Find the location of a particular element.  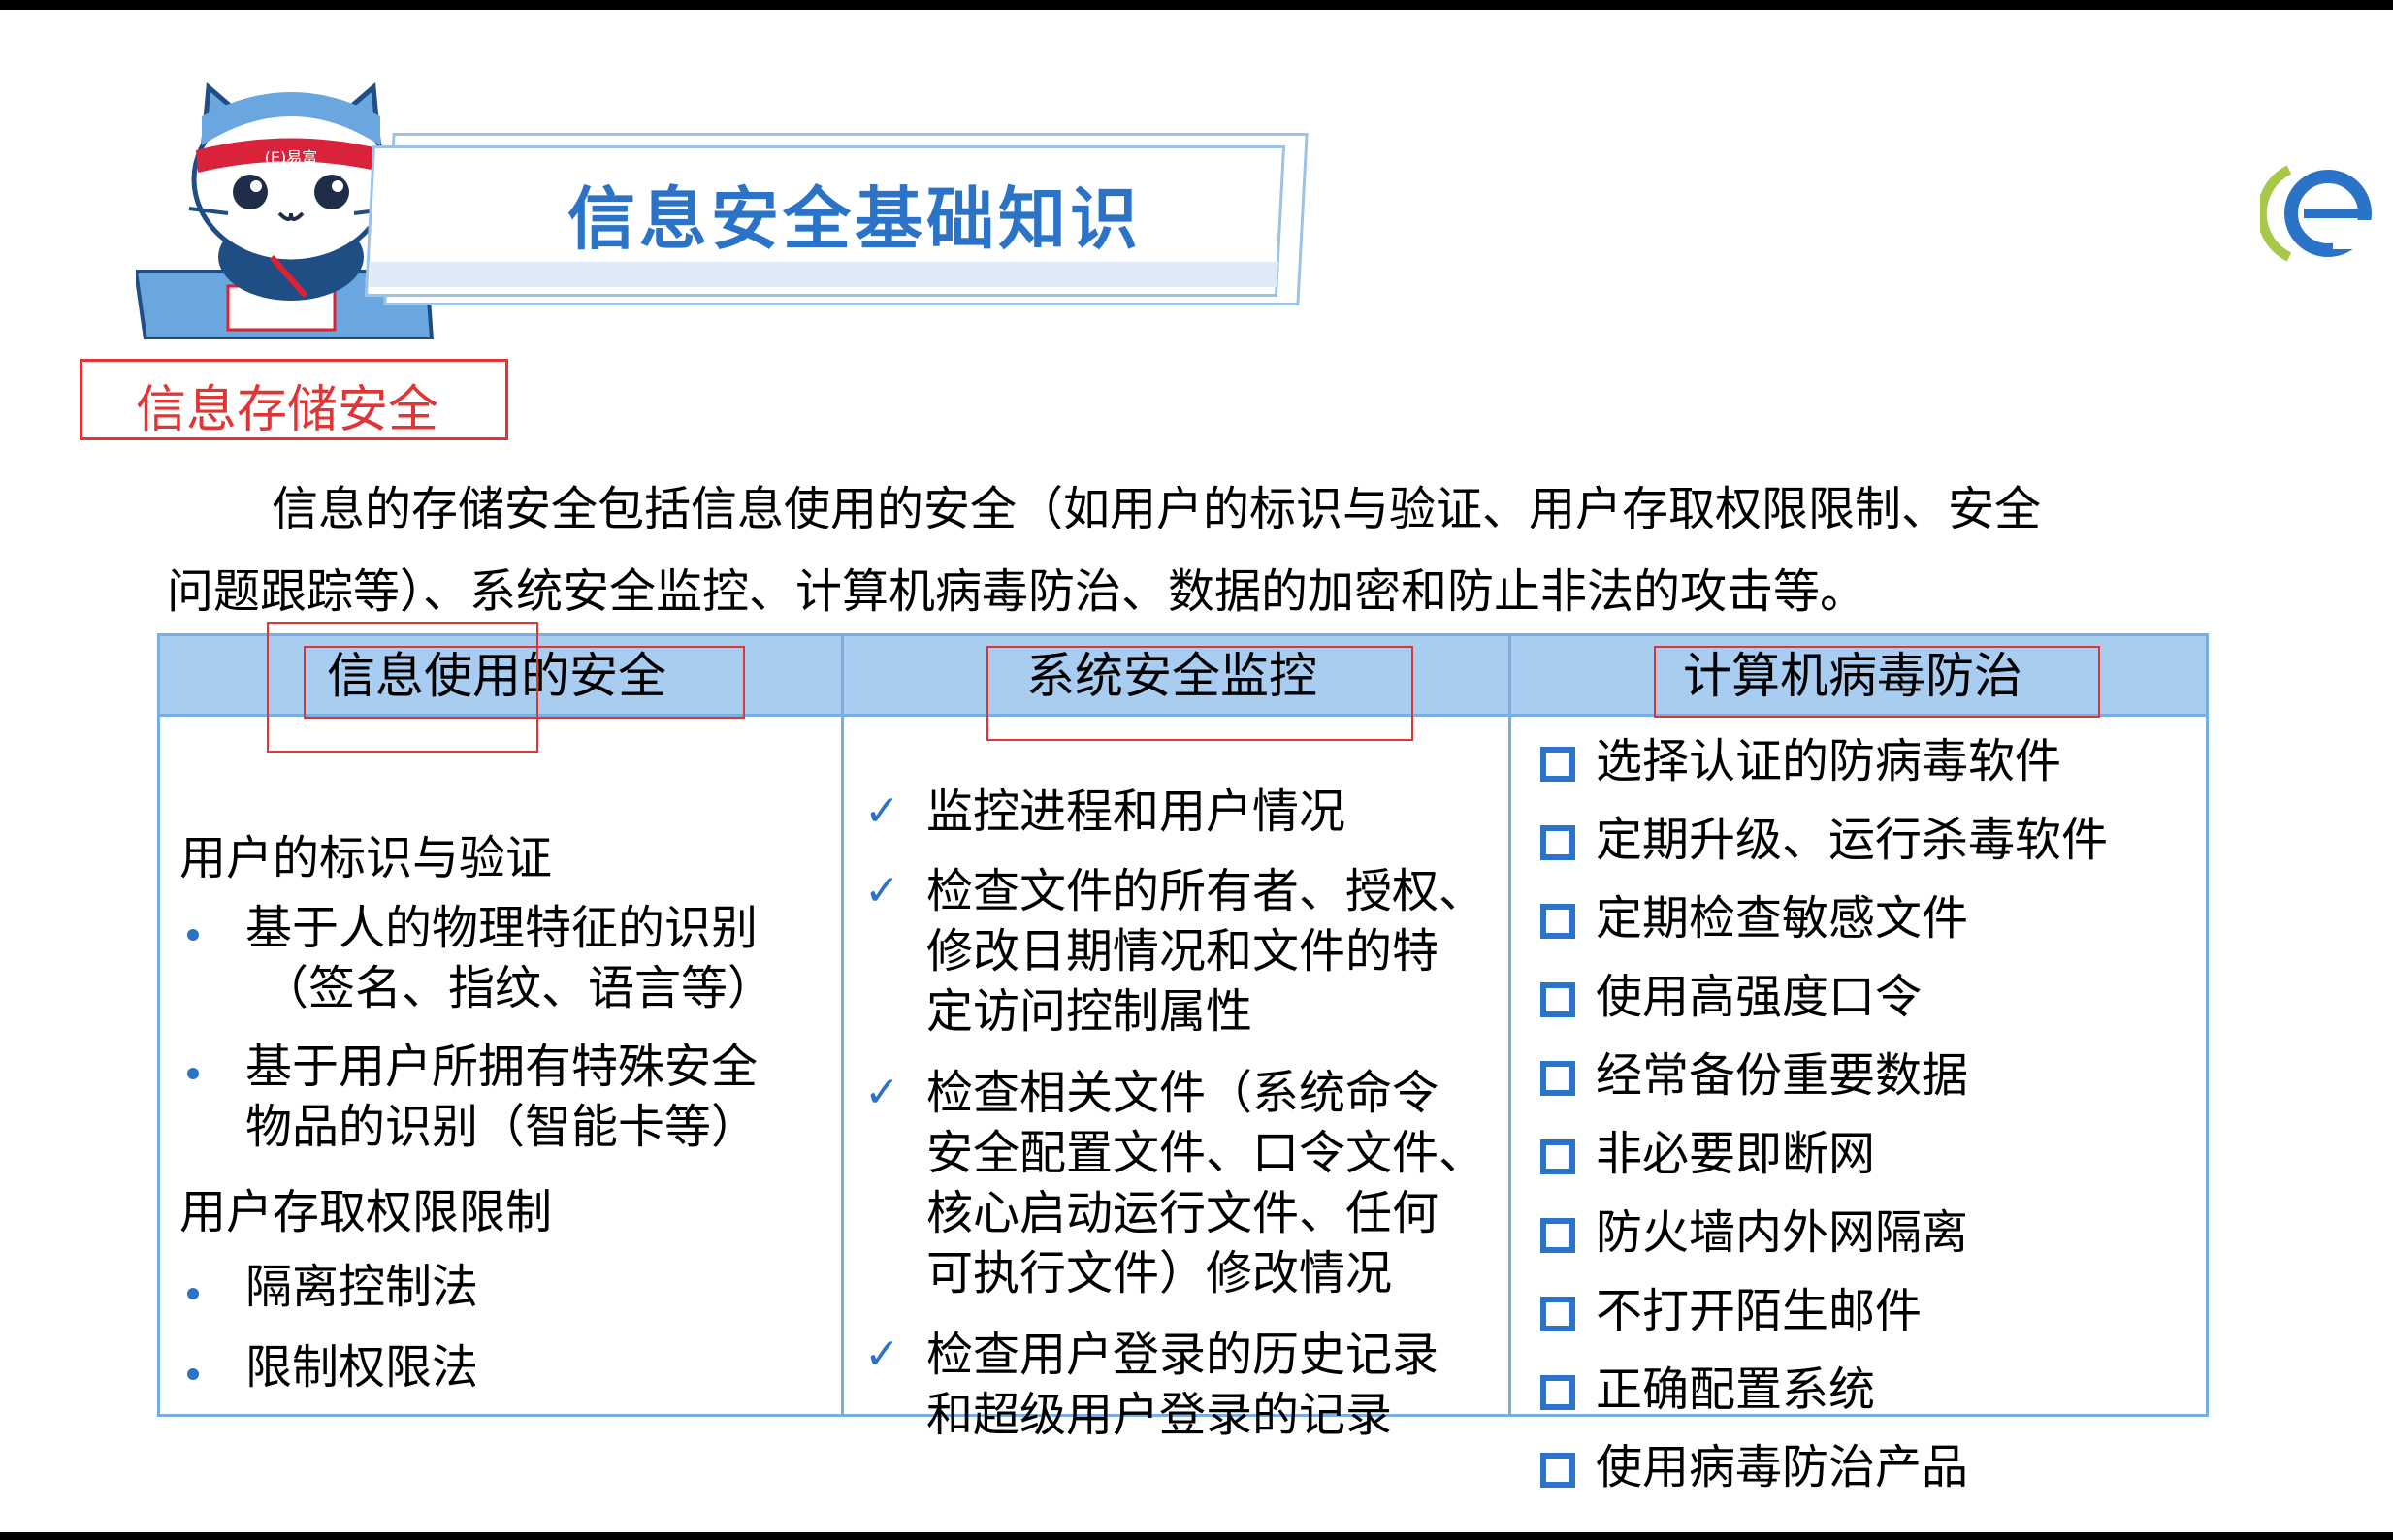

col3-item-8: 不打开陌生邮件 is located at coordinates (1759, 1311).